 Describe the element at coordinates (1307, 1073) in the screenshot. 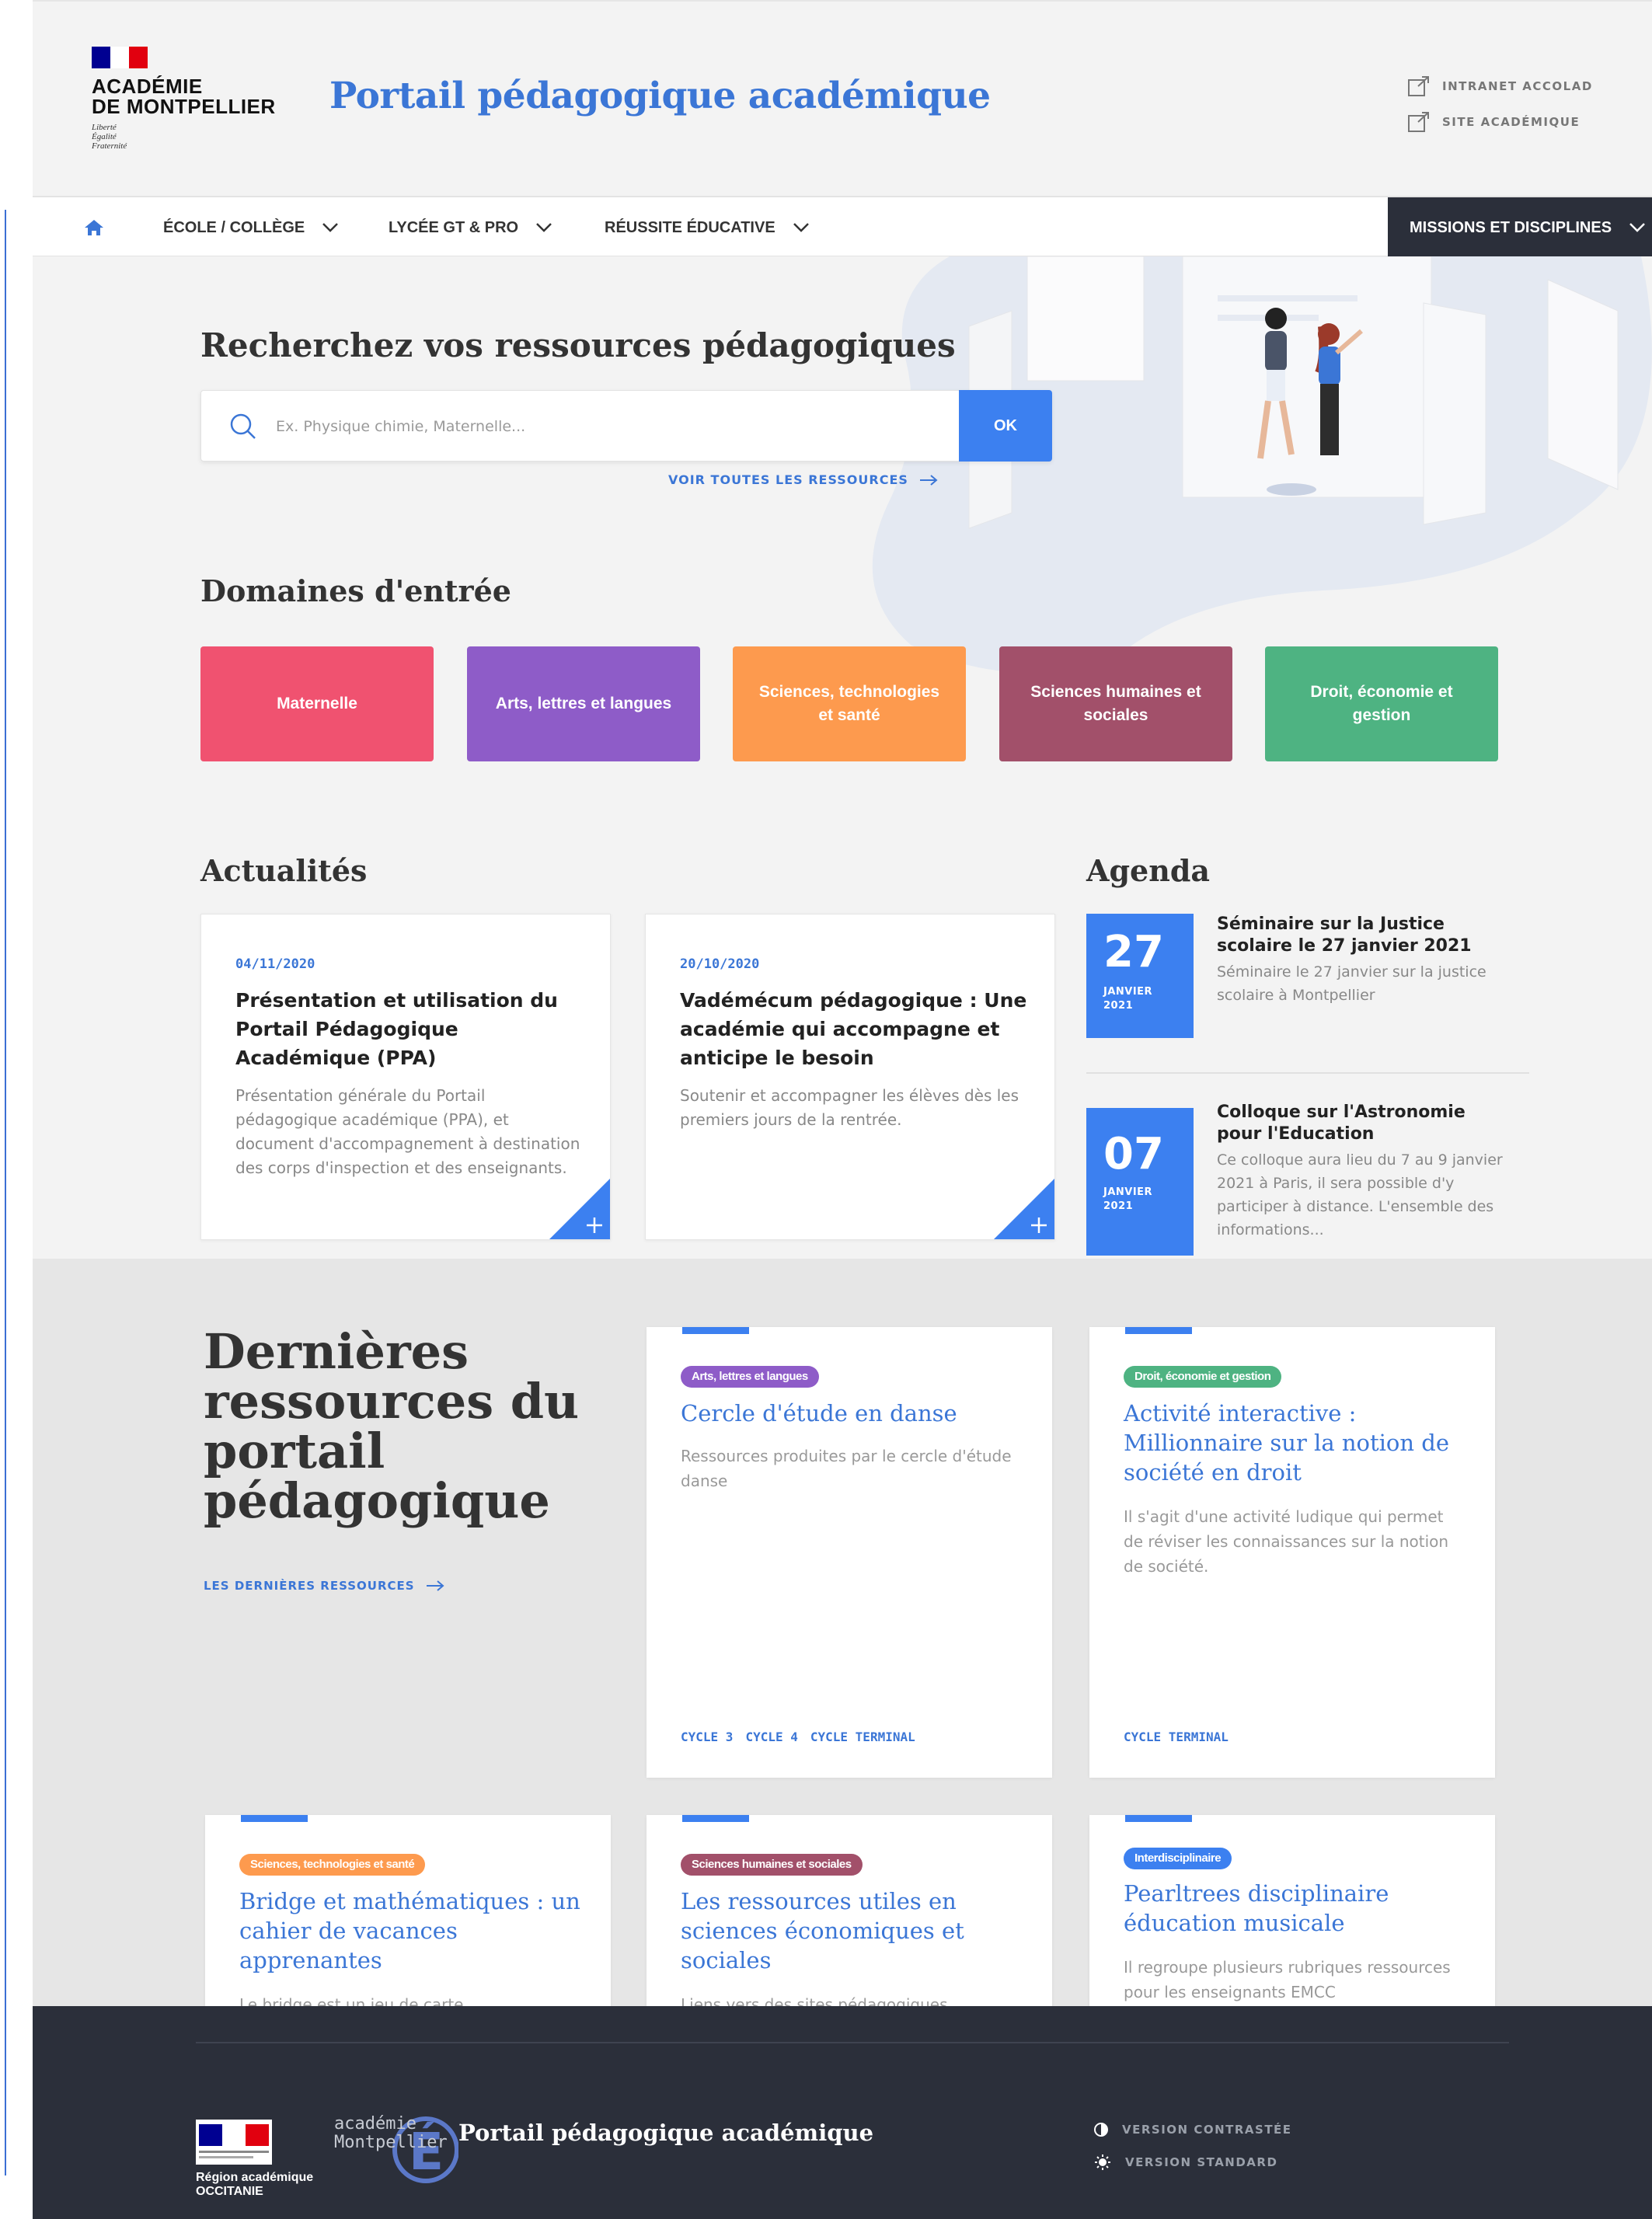

I see `agenda-divider` at that location.